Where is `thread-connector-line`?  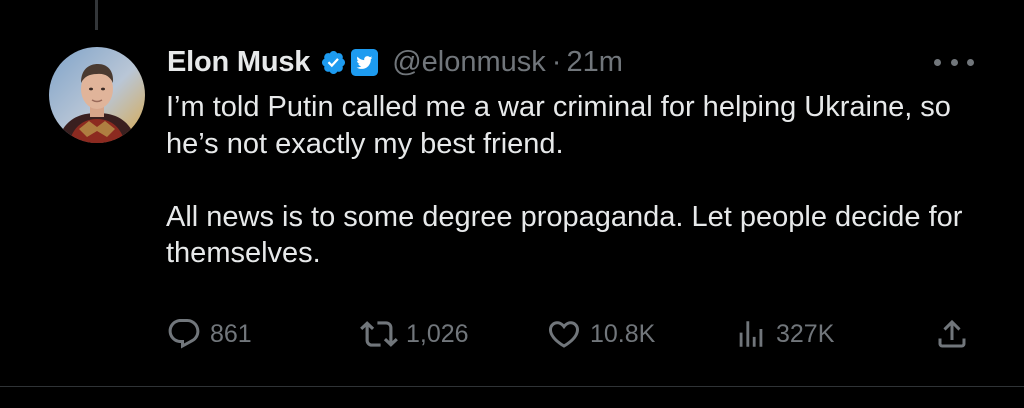 thread-connector-line is located at coordinates (96, 15).